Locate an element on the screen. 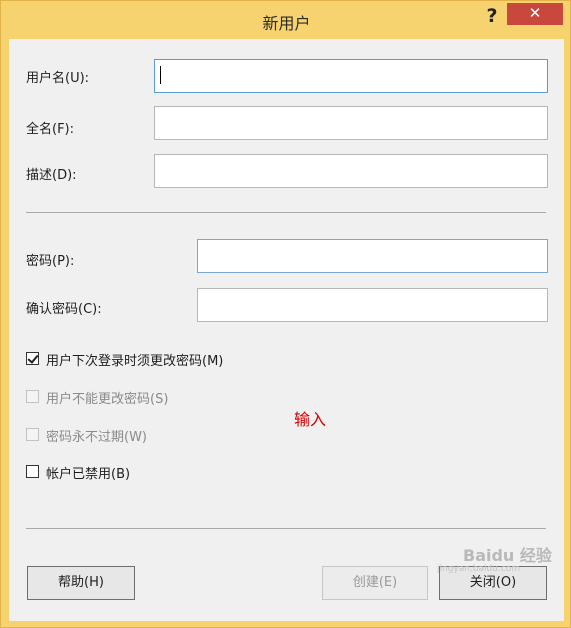 The width and height of the screenshot is (571, 628). checkmark-icon is located at coordinates (33, 358).